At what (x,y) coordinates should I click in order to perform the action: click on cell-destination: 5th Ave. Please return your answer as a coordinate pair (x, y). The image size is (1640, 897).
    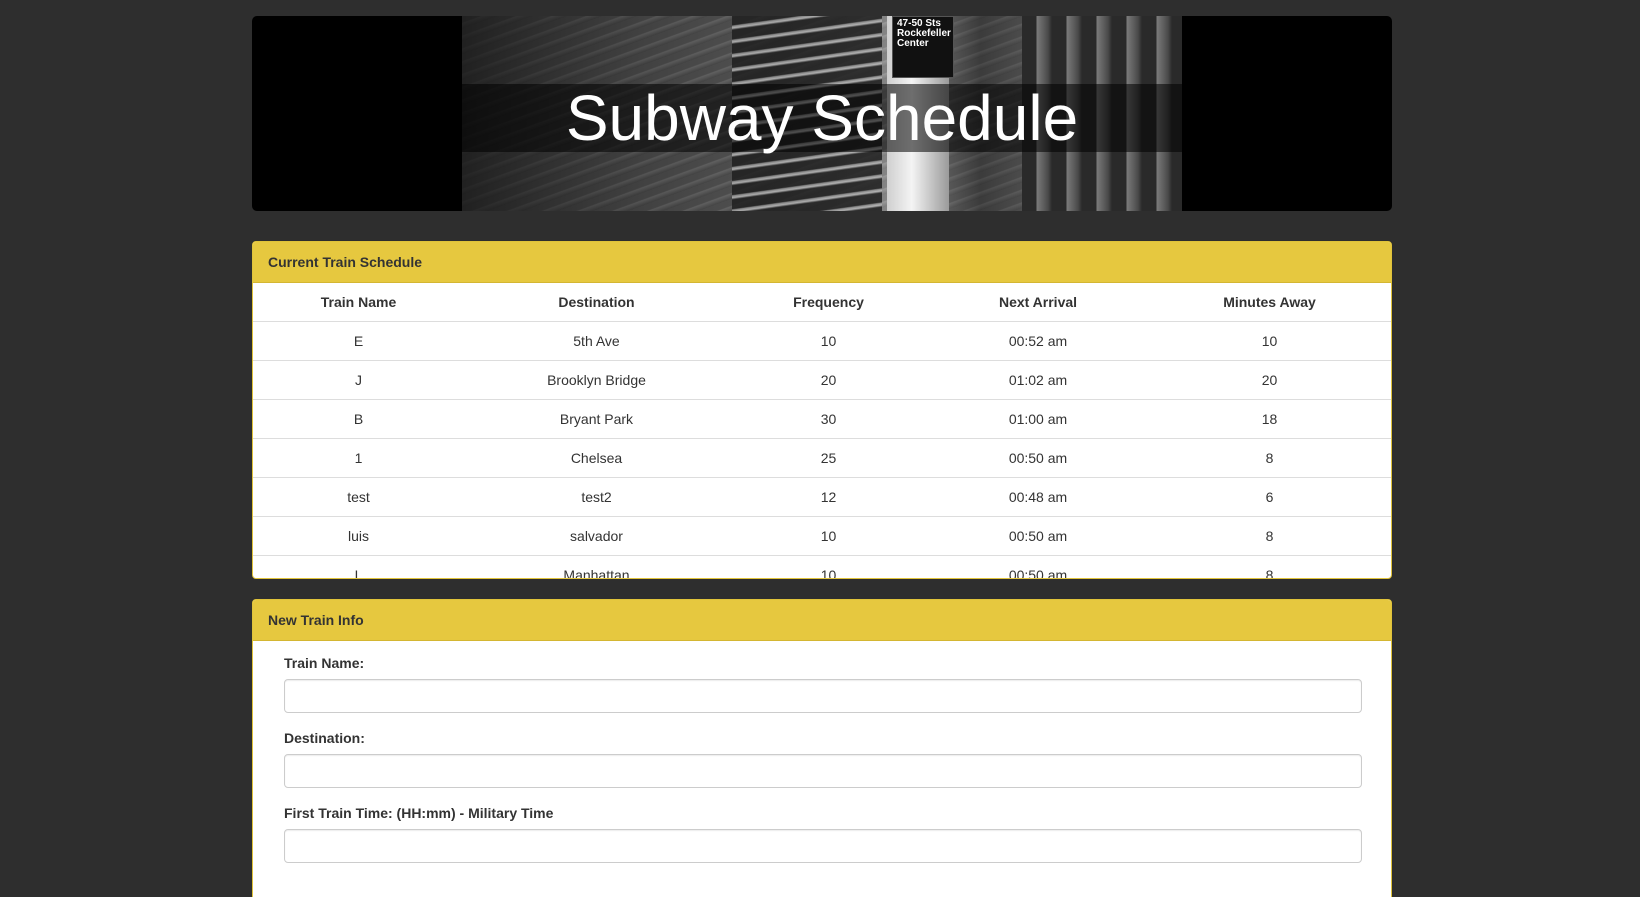
    Looking at the image, I should click on (596, 341).